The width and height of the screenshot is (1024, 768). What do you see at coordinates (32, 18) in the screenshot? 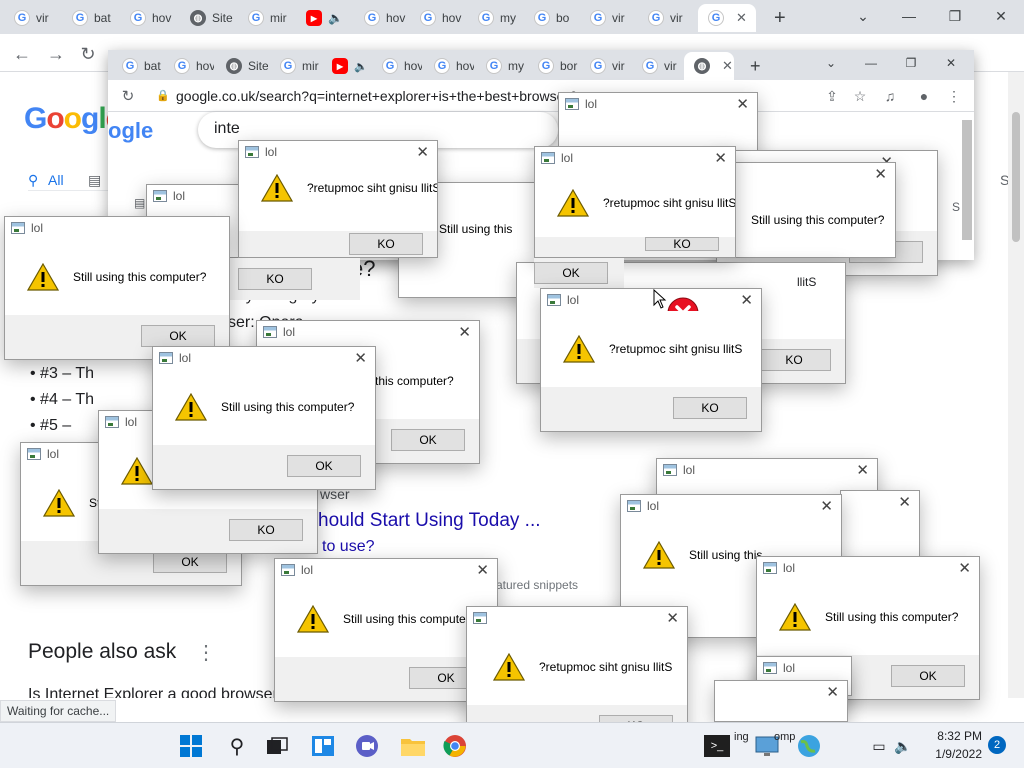
I see `tab-1: Gvir` at bounding box center [32, 18].